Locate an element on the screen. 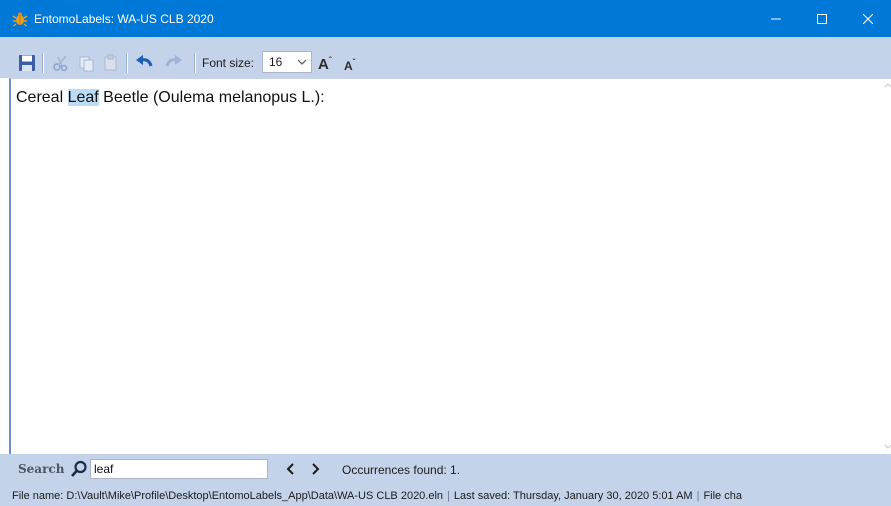  grow-font-button: Aˆ is located at coordinates (330, 63).